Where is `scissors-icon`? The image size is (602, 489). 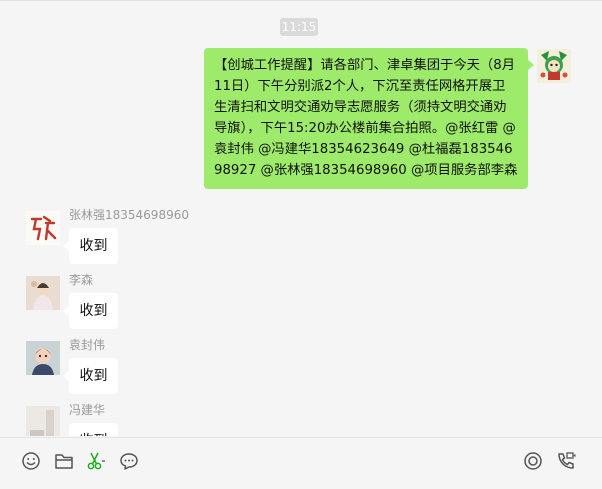 scissors-icon is located at coordinates (96, 461).